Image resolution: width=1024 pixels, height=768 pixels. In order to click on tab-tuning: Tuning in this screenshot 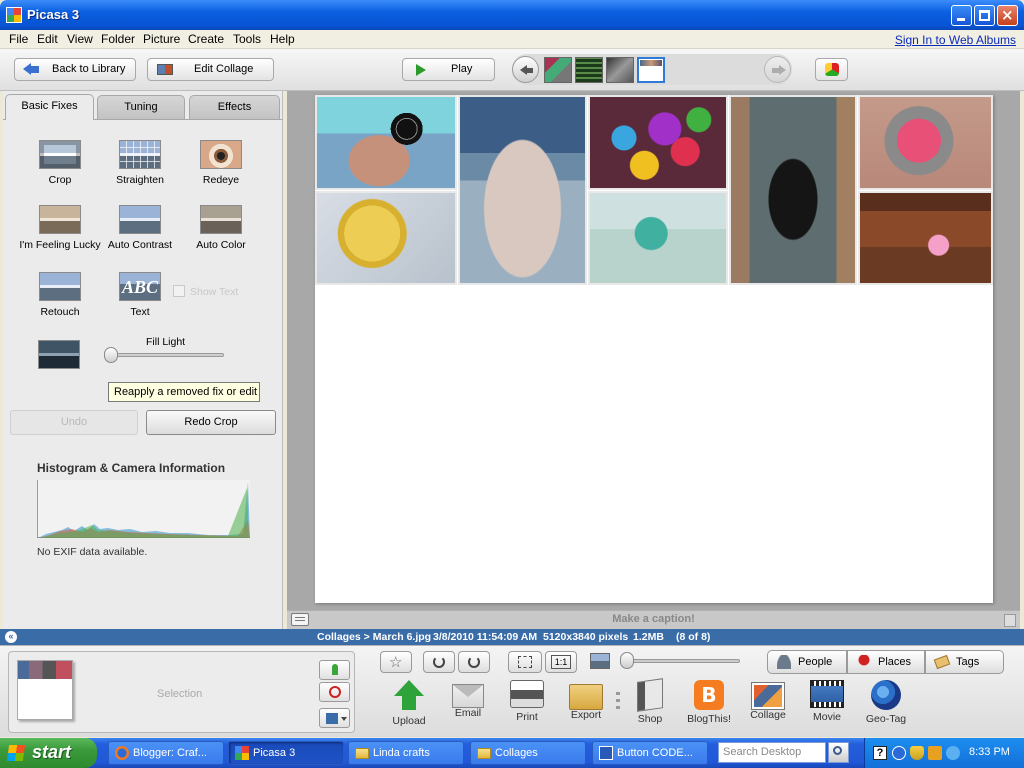, I will do `click(141, 107)`.